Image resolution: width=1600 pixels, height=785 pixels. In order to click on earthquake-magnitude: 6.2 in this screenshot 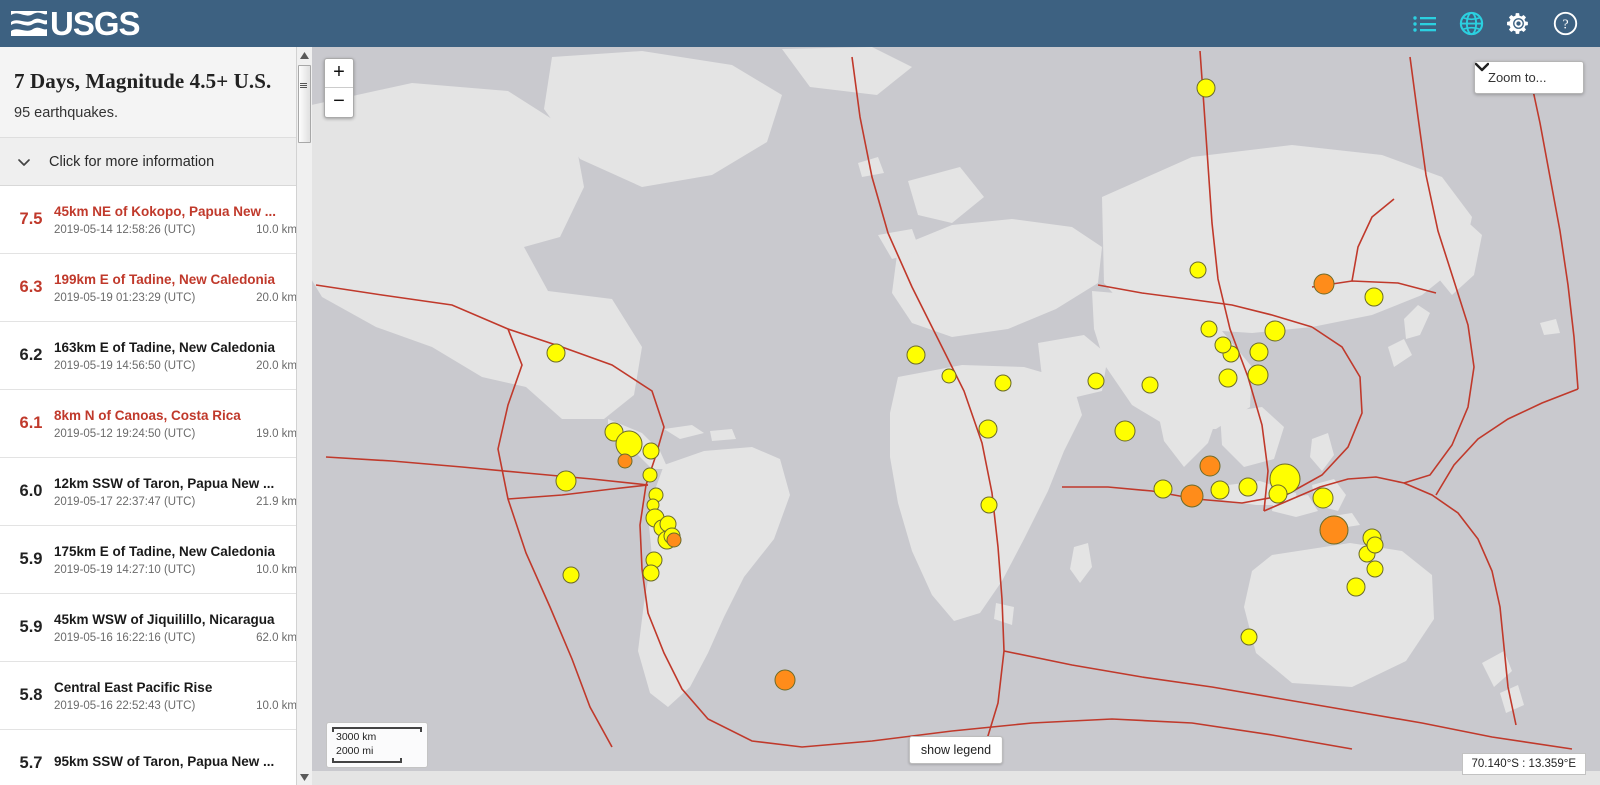, I will do `click(31, 355)`.